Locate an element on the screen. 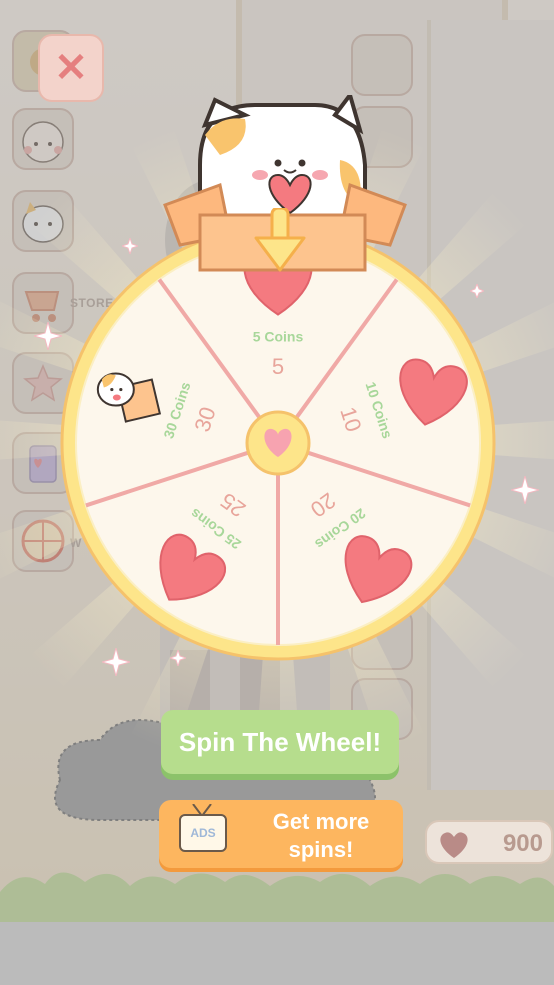  hearts-count: 900 is located at coordinates (522, 843).